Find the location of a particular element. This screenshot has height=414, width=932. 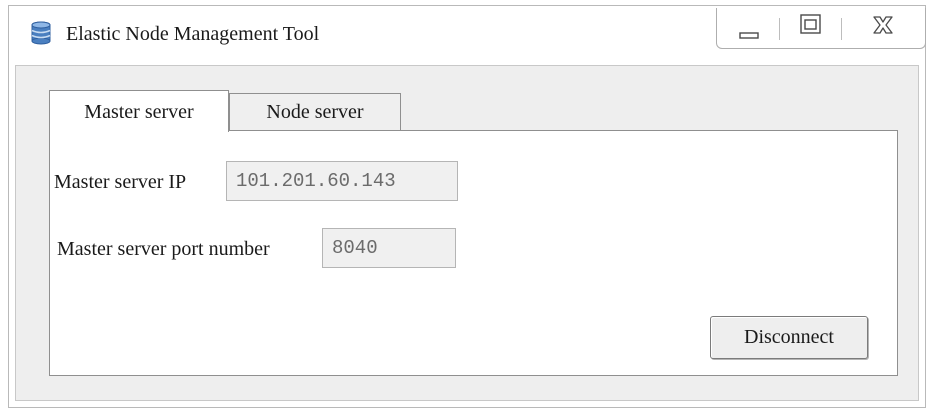

maximize-button is located at coordinates (810, 28).